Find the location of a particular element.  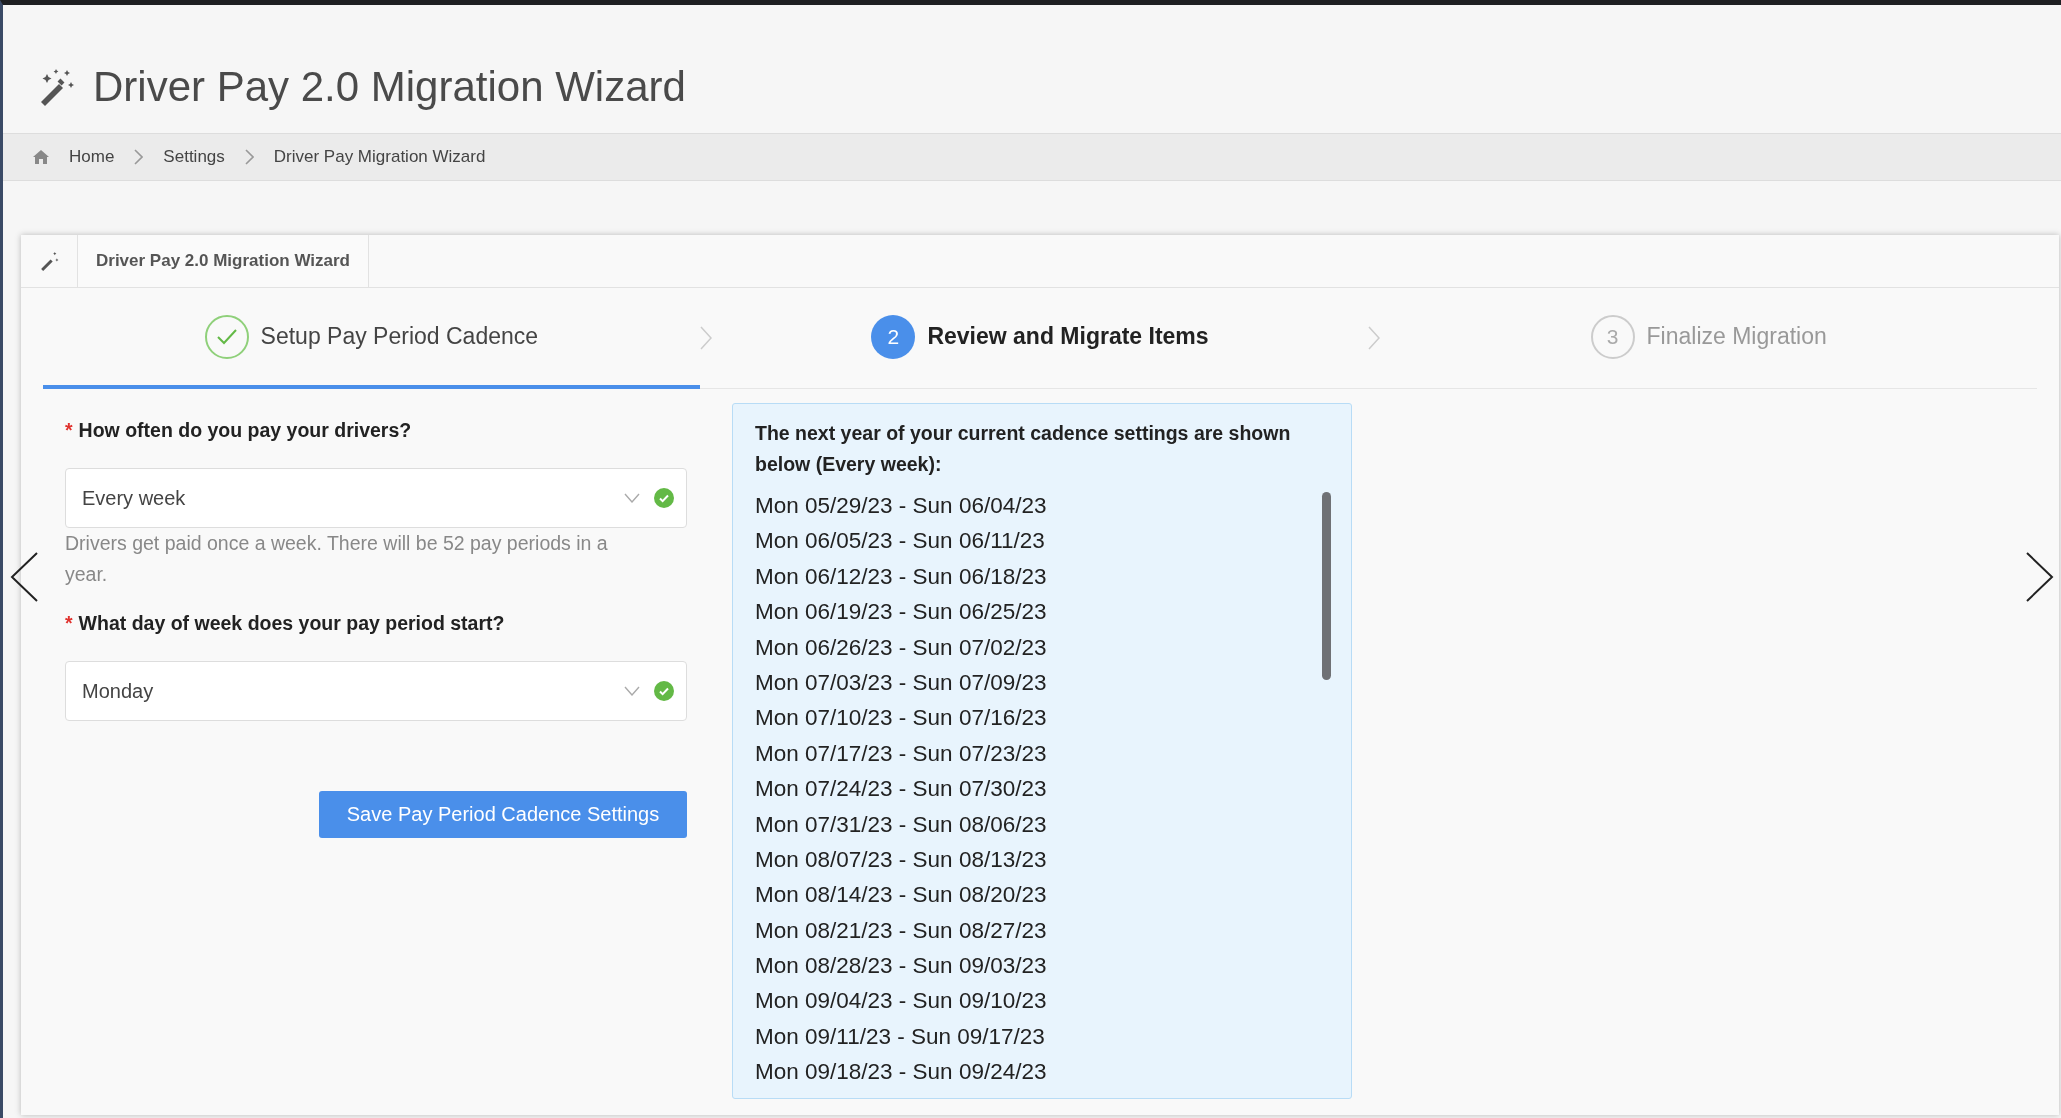

pay-period: Mon 08/28/23 - Sun 09/03/23 is located at coordinates (901, 966).